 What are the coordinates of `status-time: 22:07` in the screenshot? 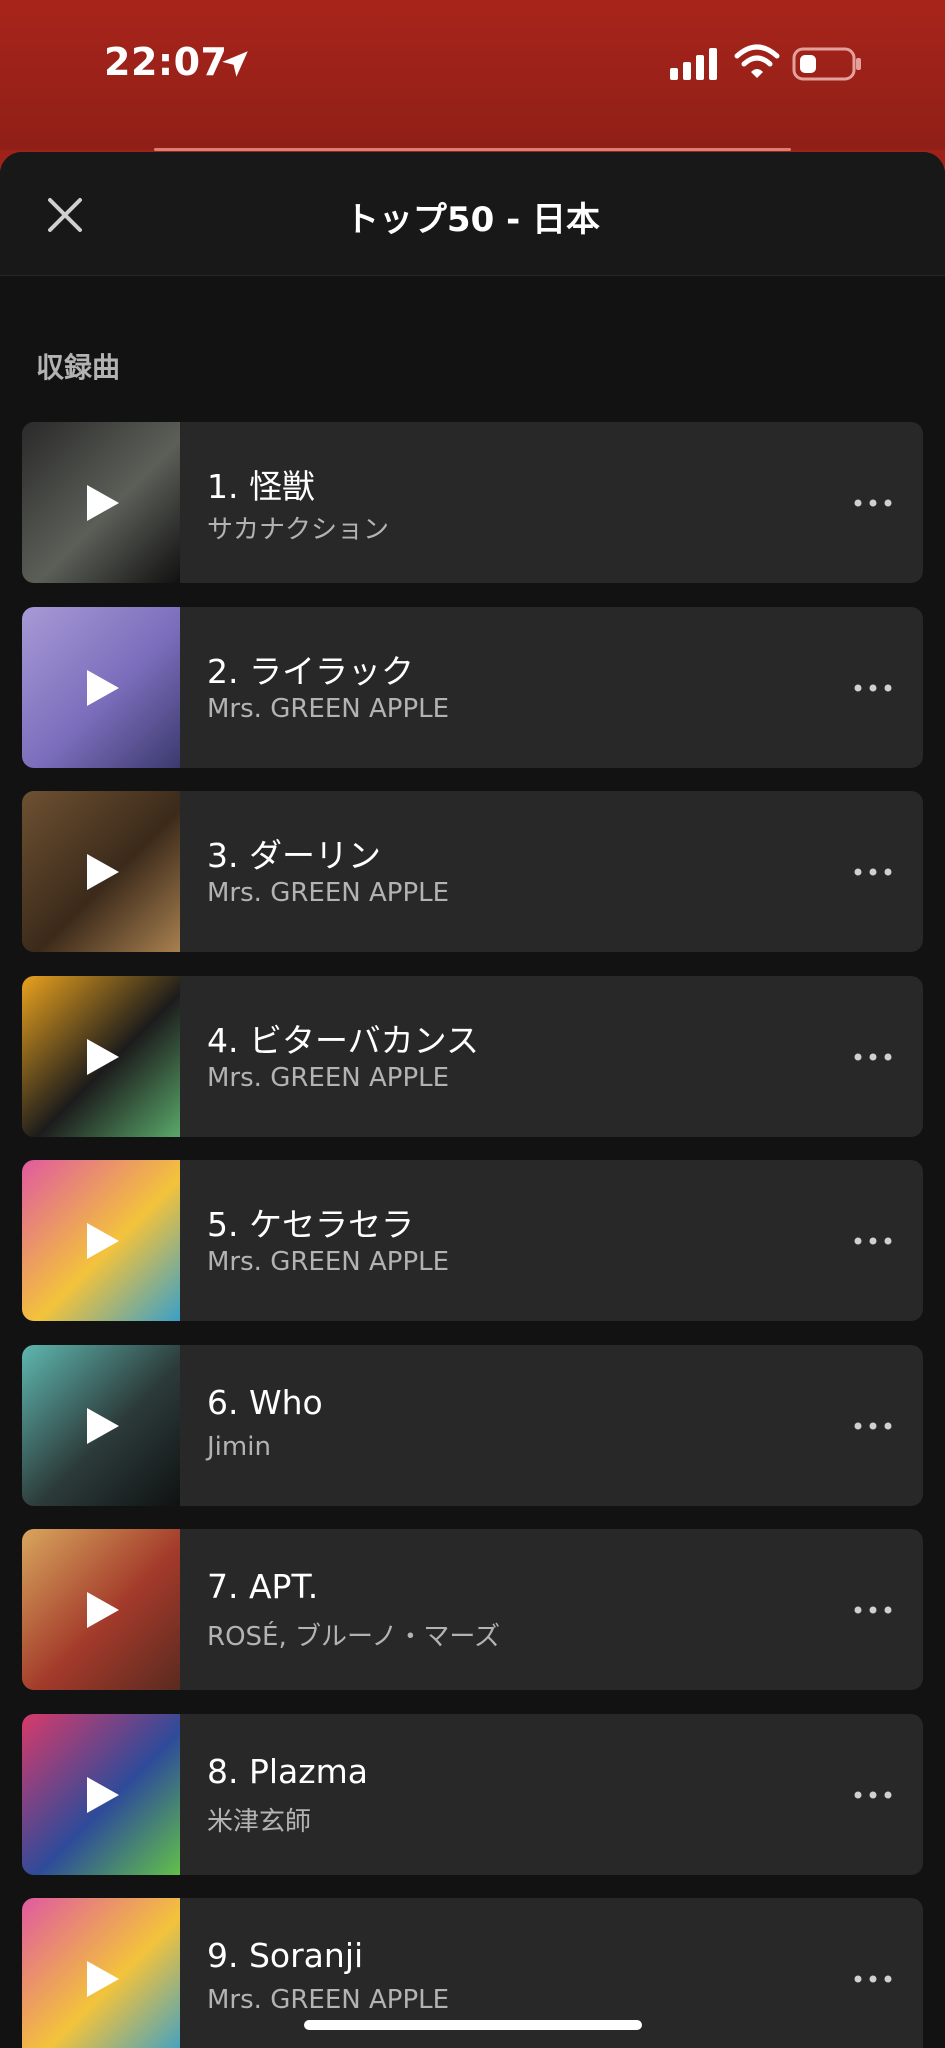 It's located at (166, 62).